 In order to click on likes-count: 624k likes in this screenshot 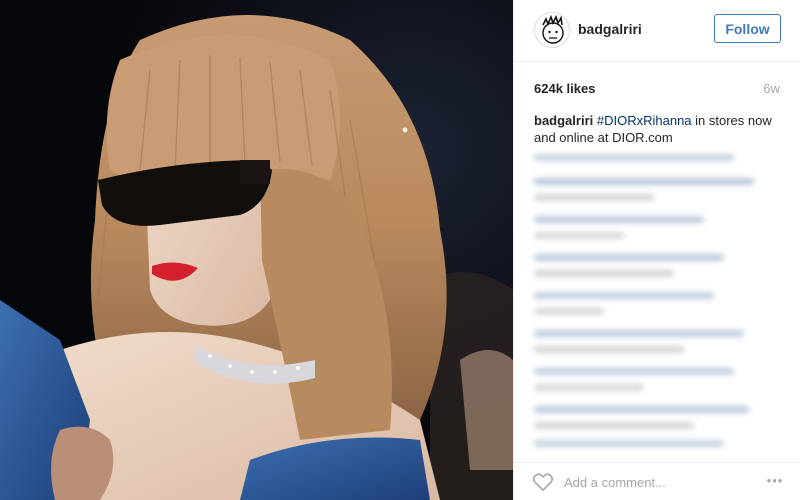, I will do `click(564, 88)`.